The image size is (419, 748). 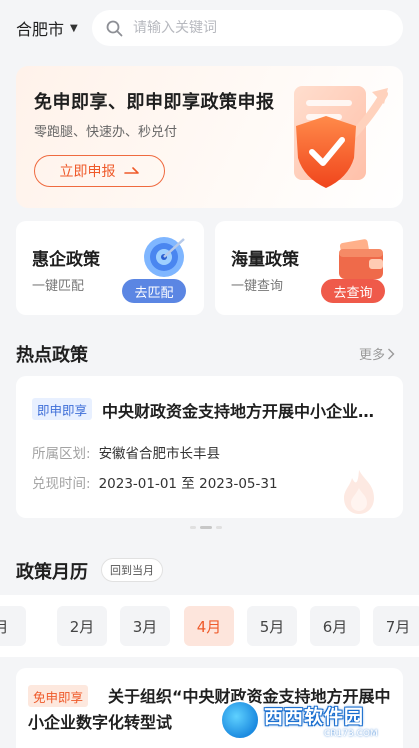 What do you see at coordinates (82, 626) in the screenshot?
I see `month-tab-2: 2月` at bounding box center [82, 626].